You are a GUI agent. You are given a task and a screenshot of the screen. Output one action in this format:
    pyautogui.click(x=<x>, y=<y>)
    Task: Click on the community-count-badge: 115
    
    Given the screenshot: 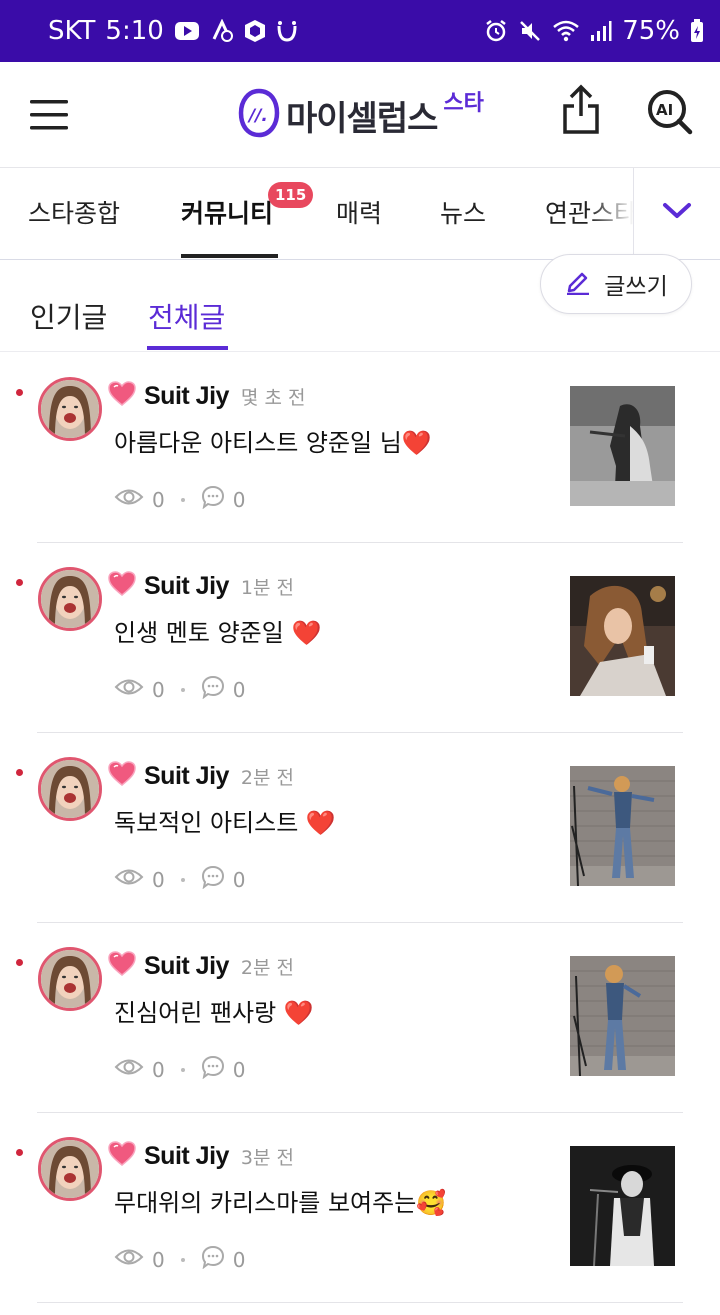 What is the action you would take?
    pyautogui.click(x=291, y=195)
    